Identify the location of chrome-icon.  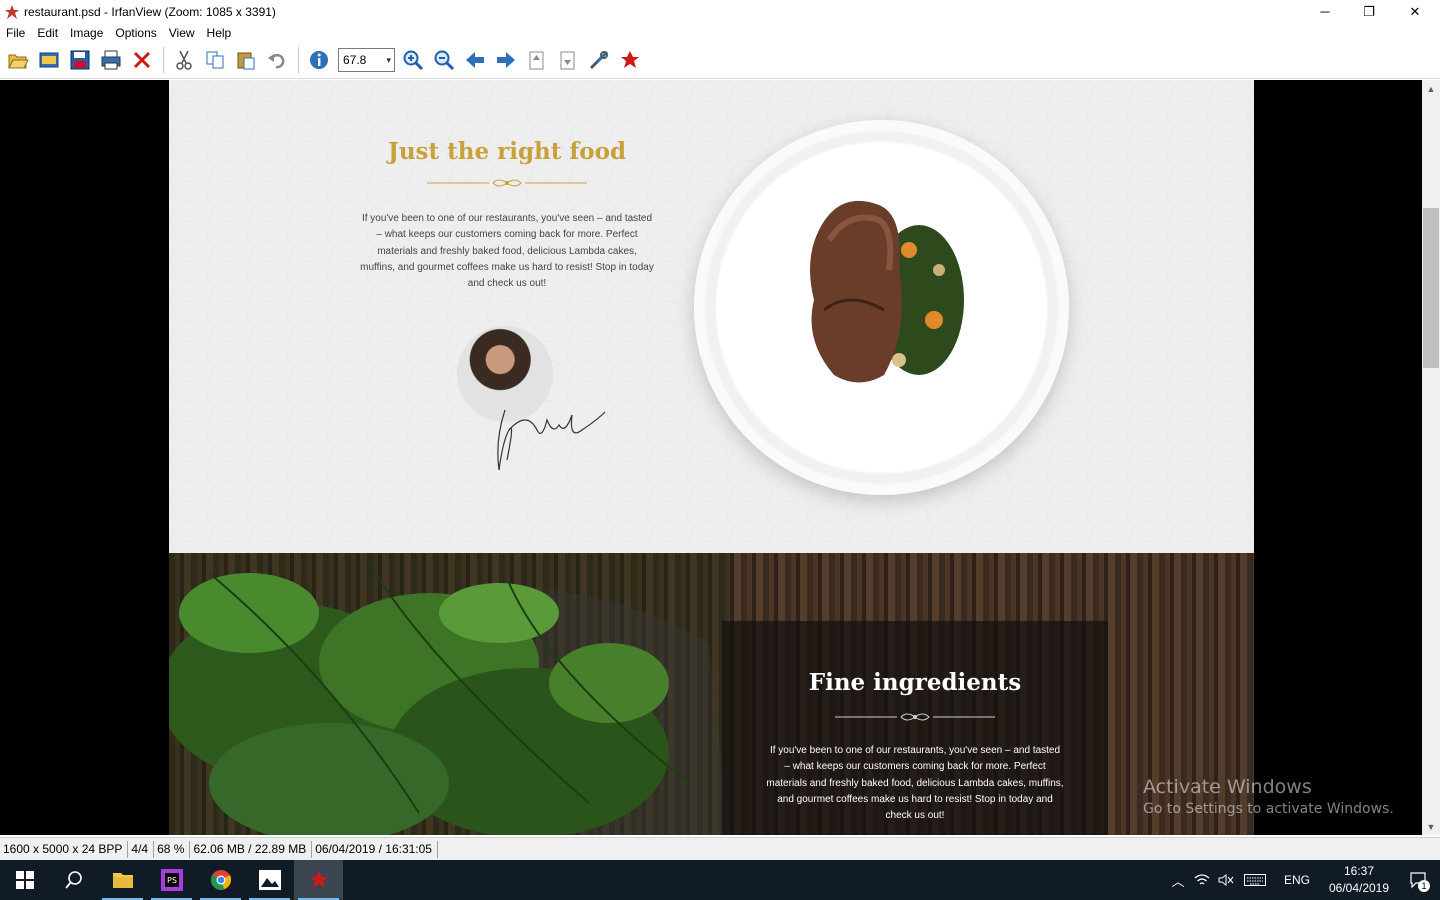
(220, 880).